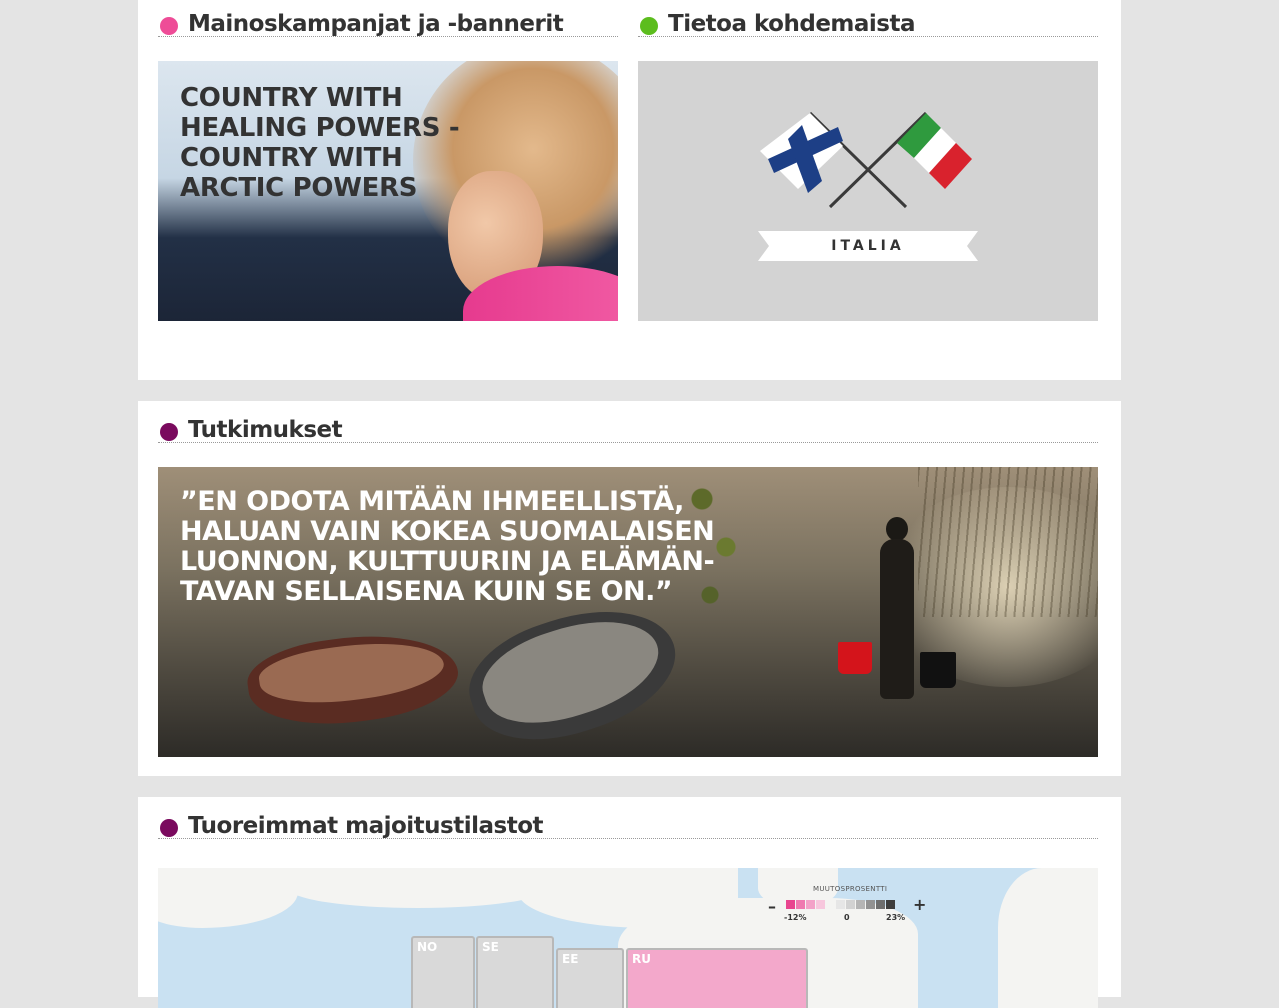 The image size is (1279, 1008). What do you see at coordinates (938, 670) in the screenshot?
I see `photo-black-bucket` at bounding box center [938, 670].